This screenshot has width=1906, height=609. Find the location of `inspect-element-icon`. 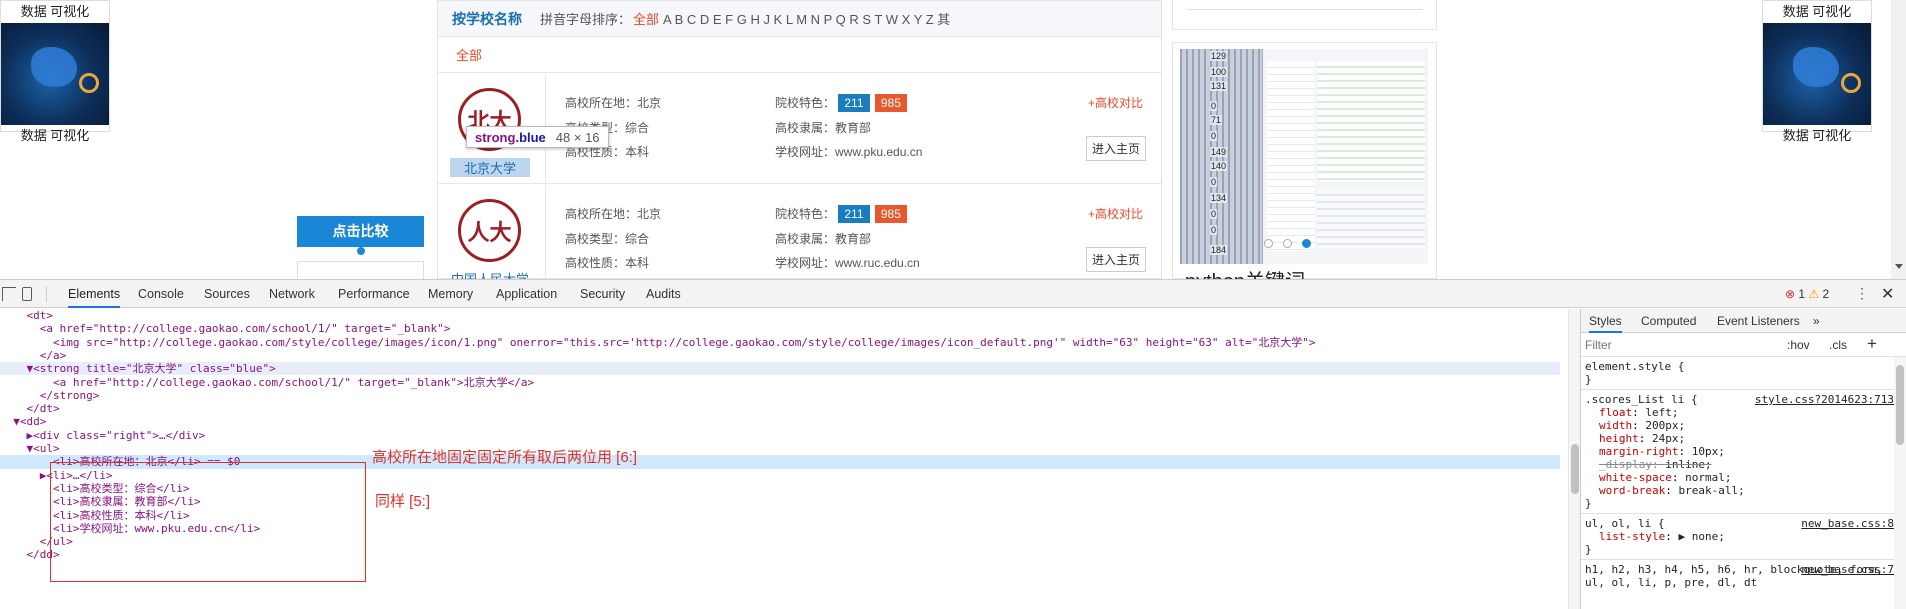

inspect-element-icon is located at coordinates (9, 294).